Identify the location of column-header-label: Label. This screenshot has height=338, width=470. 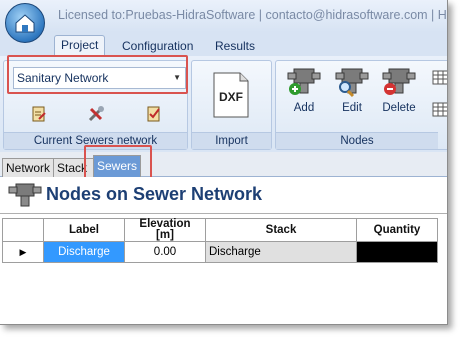
(84, 230).